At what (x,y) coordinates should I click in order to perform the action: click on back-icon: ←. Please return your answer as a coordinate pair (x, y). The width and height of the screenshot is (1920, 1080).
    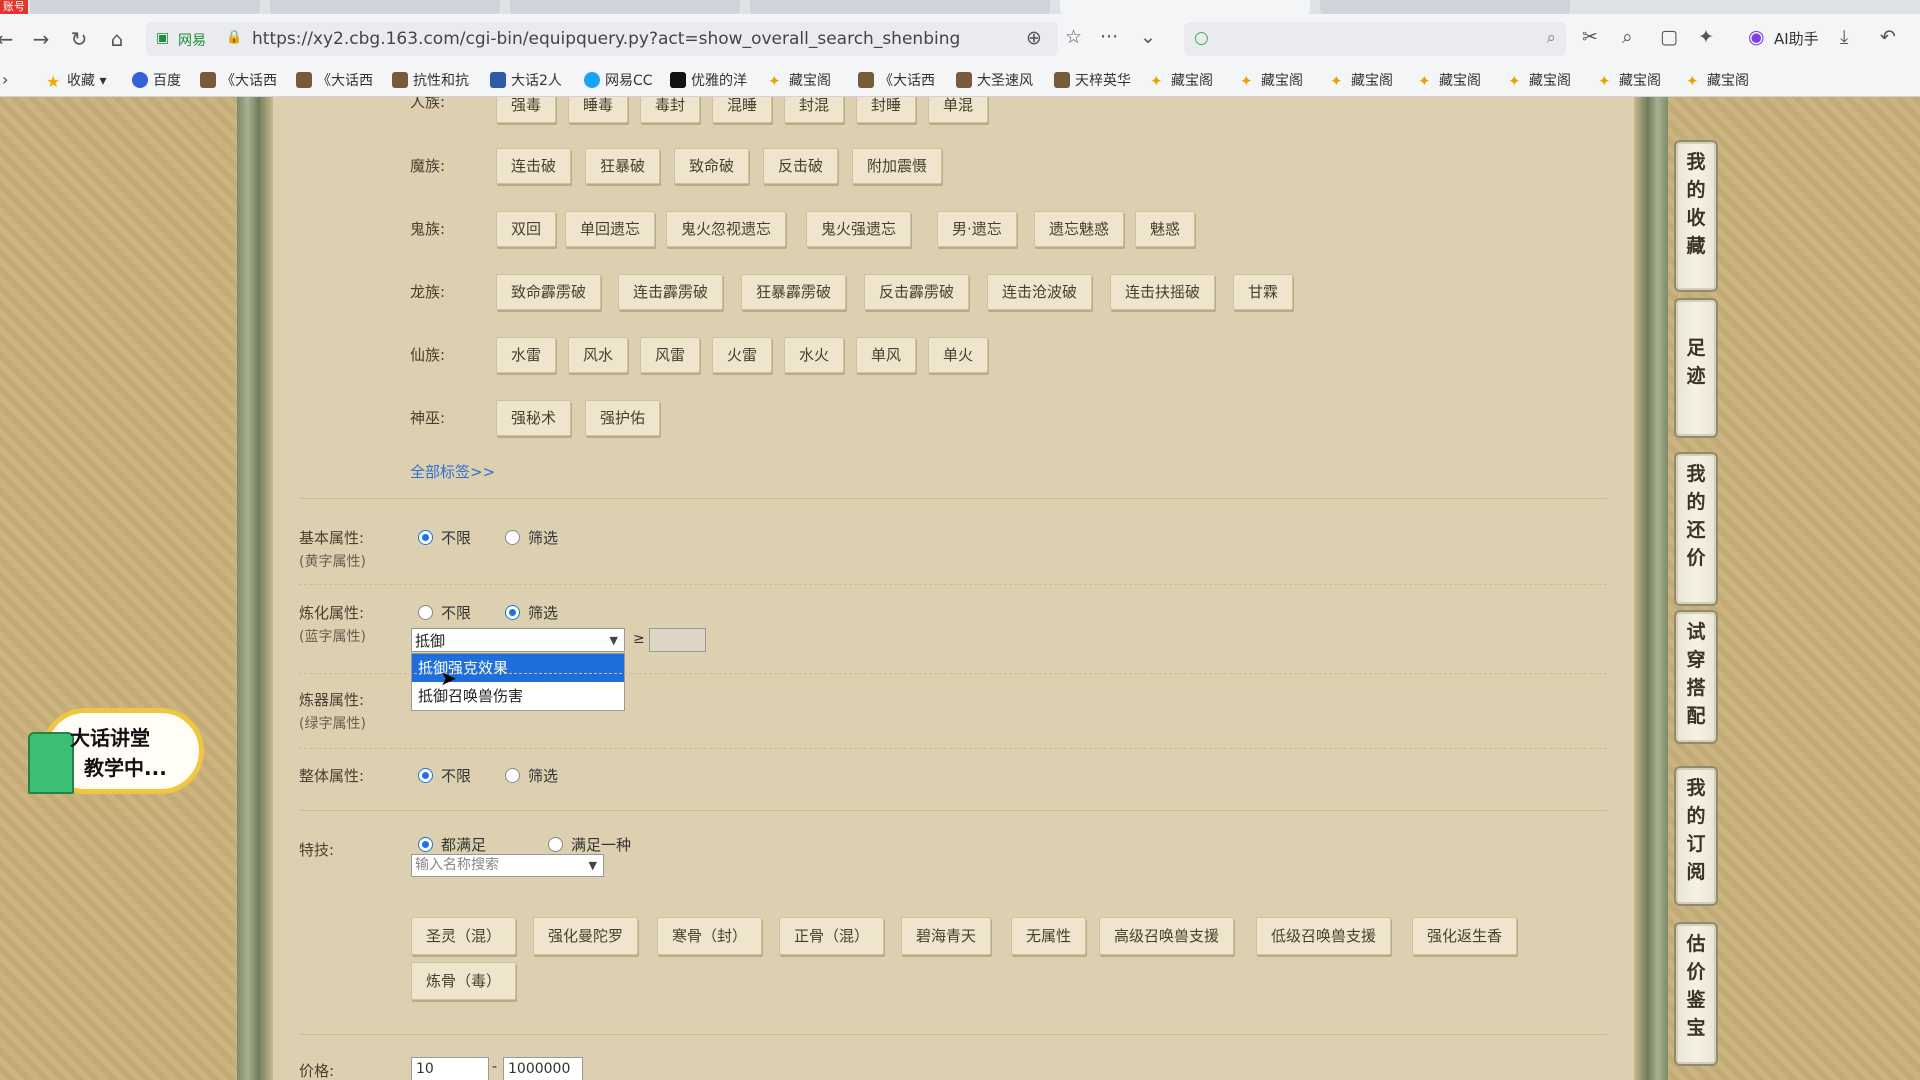
    Looking at the image, I should click on (9, 39).